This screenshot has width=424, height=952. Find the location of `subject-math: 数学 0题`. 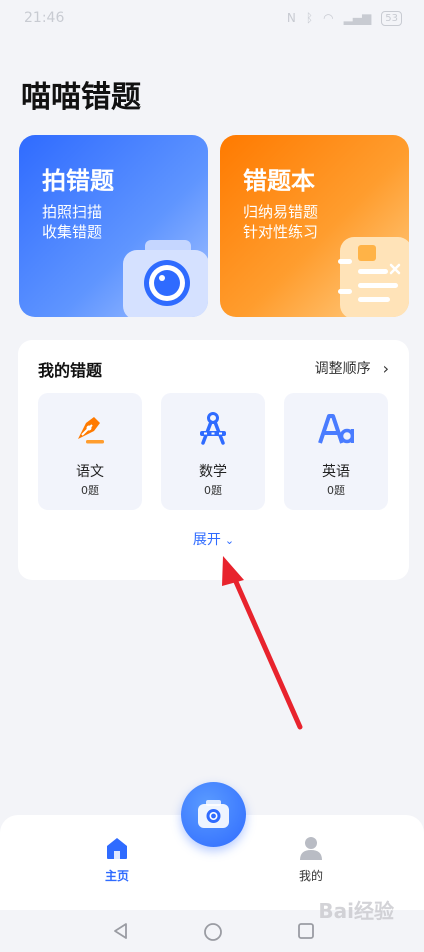

subject-math: 数学 0题 is located at coordinates (213, 451).